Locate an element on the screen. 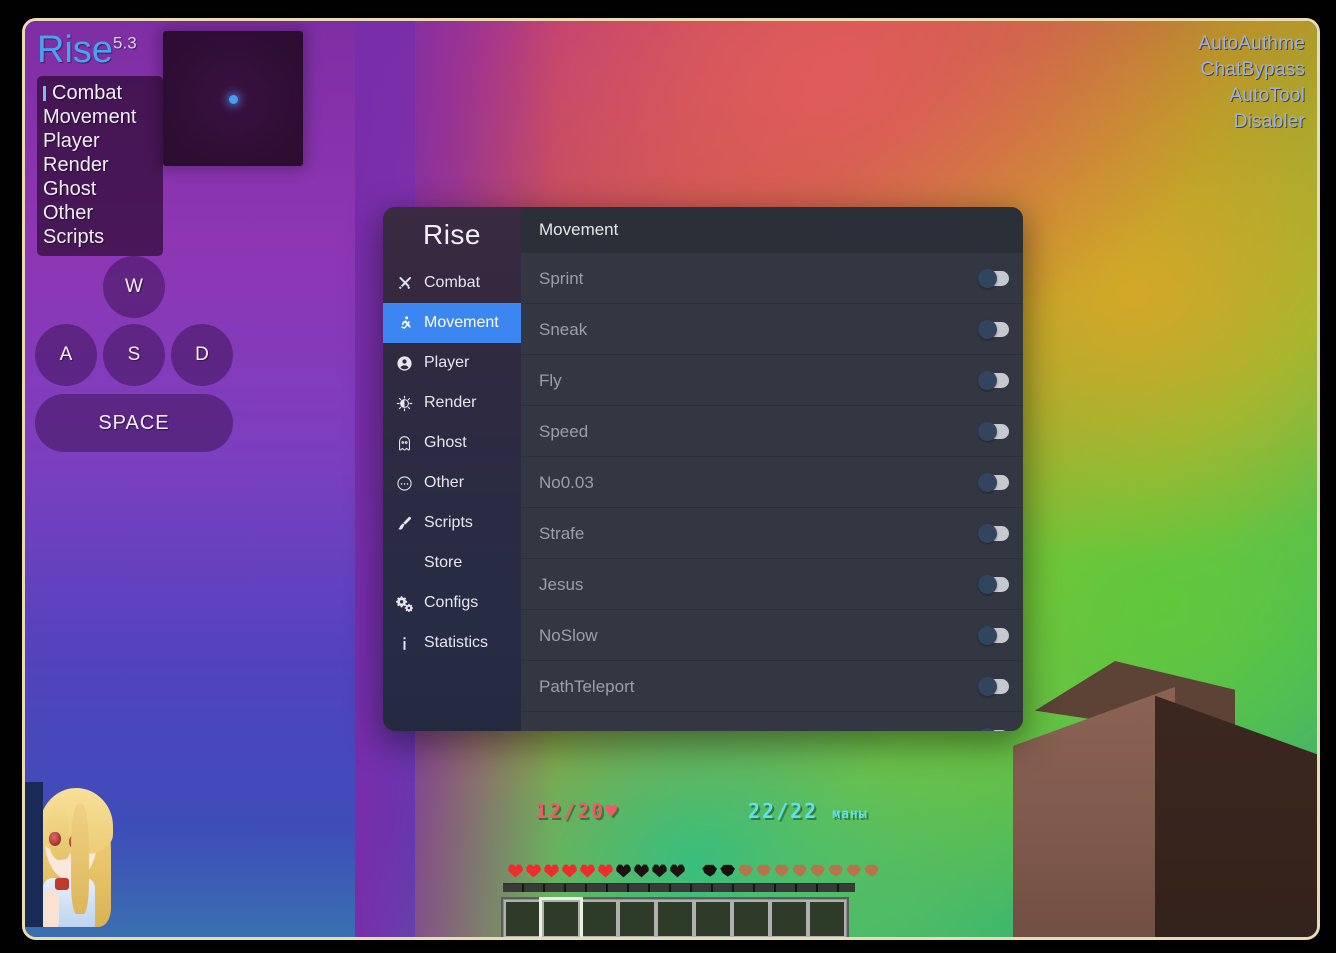 This screenshot has width=1336, height=953. nav-item-label: Render is located at coordinates (450, 402).